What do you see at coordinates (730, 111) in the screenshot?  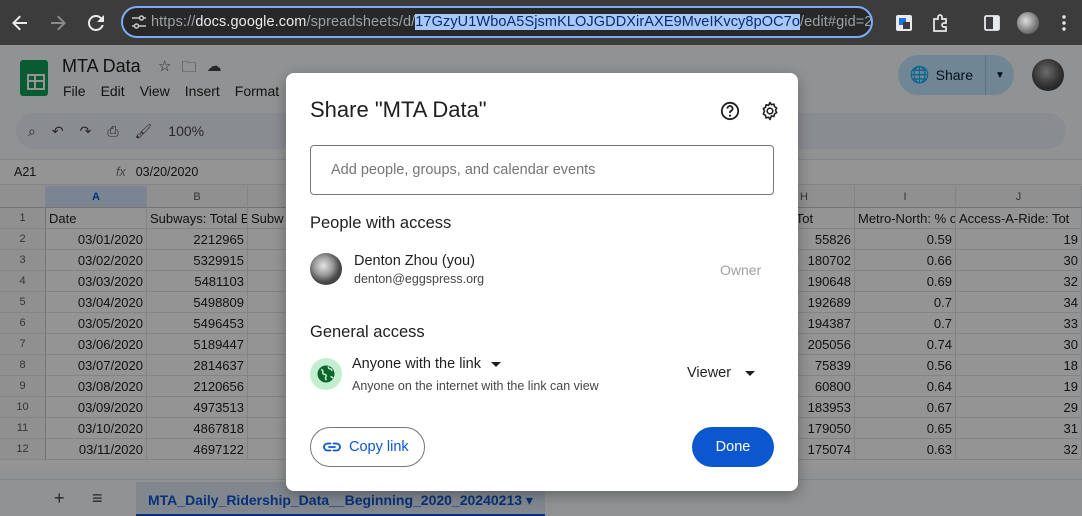 I see `help-icon` at bounding box center [730, 111].